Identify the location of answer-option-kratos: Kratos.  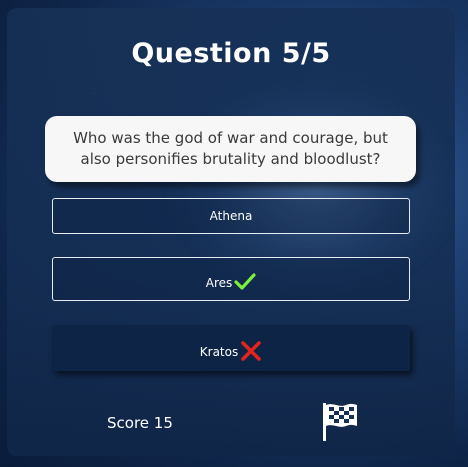
(231, 348).